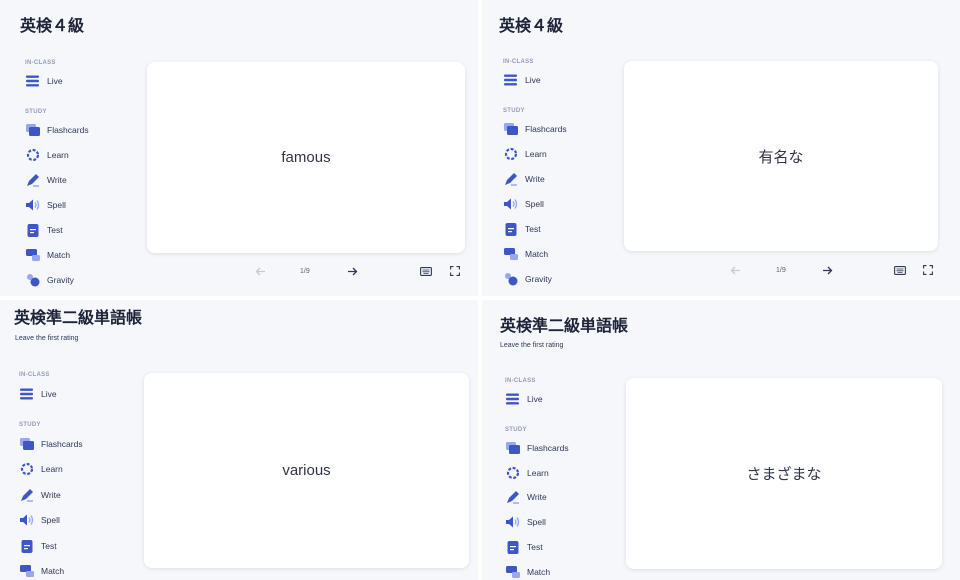  I want to click on flashcard: 有名な, so click(781, 156).